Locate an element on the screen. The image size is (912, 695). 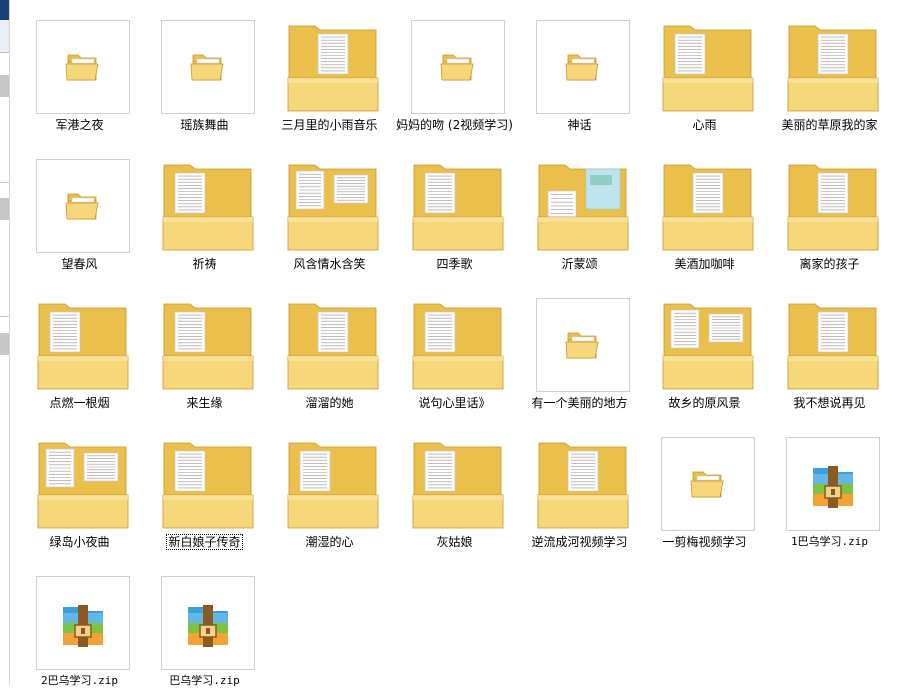
folder-item: 美酒加咖啡 is located at coordinates (698, 208).